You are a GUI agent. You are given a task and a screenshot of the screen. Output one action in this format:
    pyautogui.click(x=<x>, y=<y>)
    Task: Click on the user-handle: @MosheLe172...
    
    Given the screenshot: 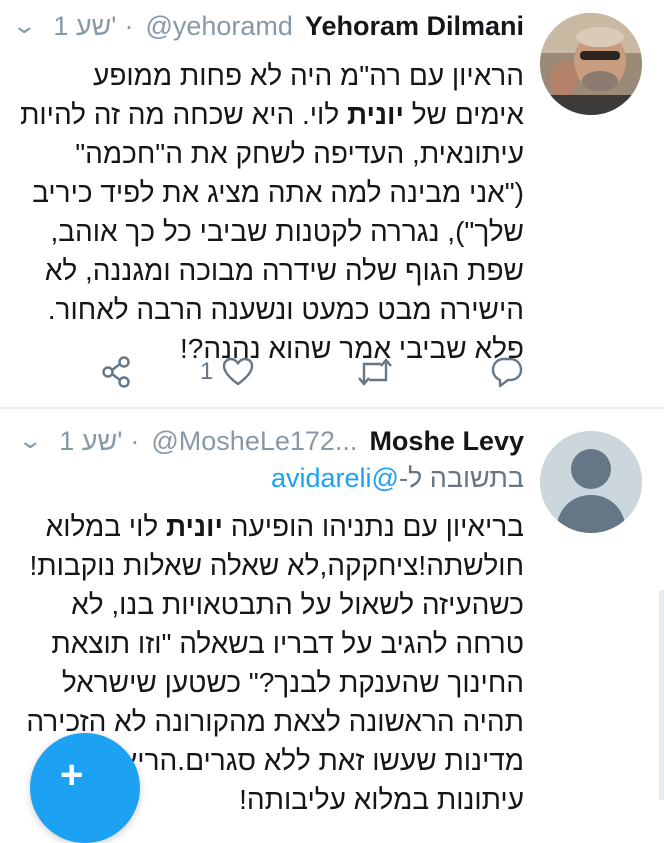 What is the action you would take?
    pyautogui.click(x=254, y=441)
    